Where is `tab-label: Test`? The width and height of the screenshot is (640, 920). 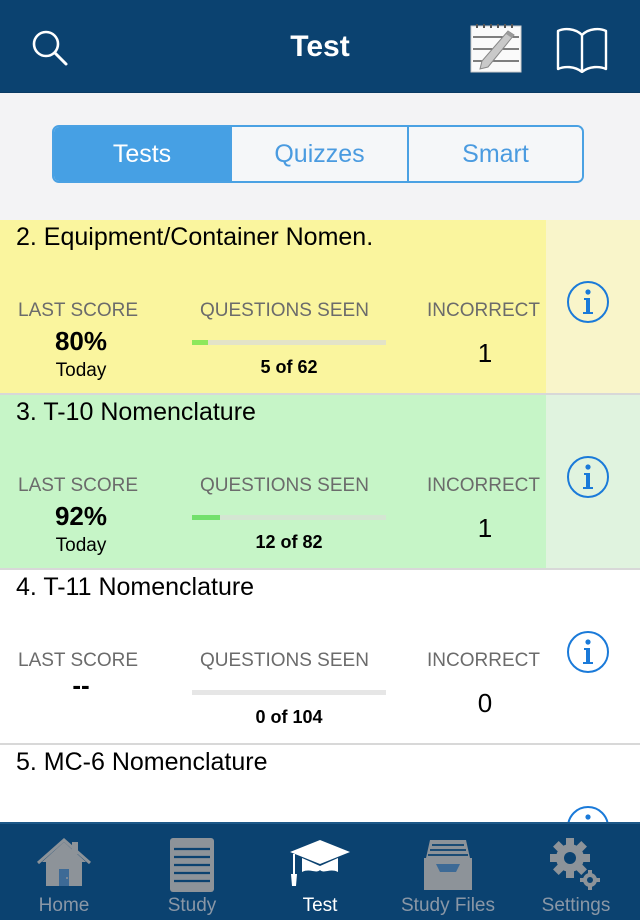 tab-label: Test is located at coordinates (320, 905).